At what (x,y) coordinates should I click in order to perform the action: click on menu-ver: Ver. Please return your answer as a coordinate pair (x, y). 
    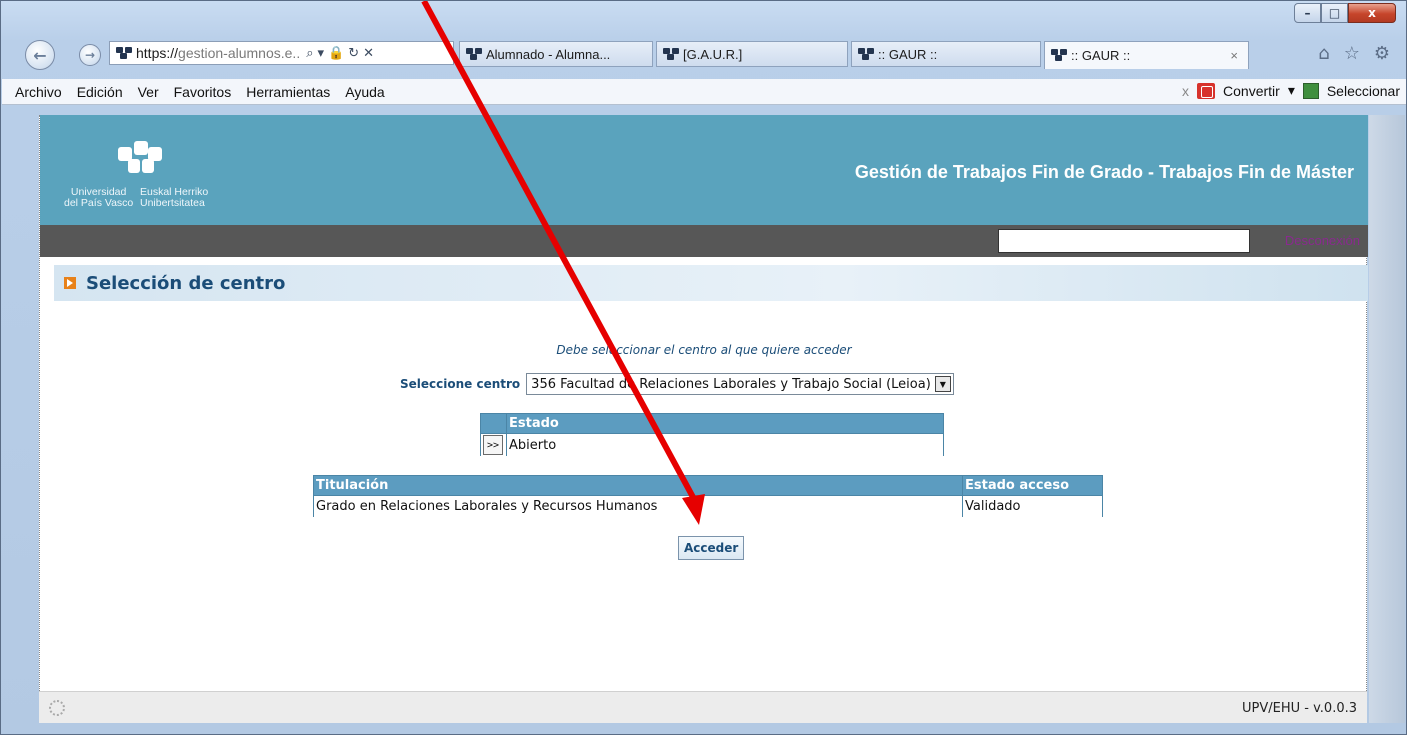
    Looking at the image, I should click on (148, 92).